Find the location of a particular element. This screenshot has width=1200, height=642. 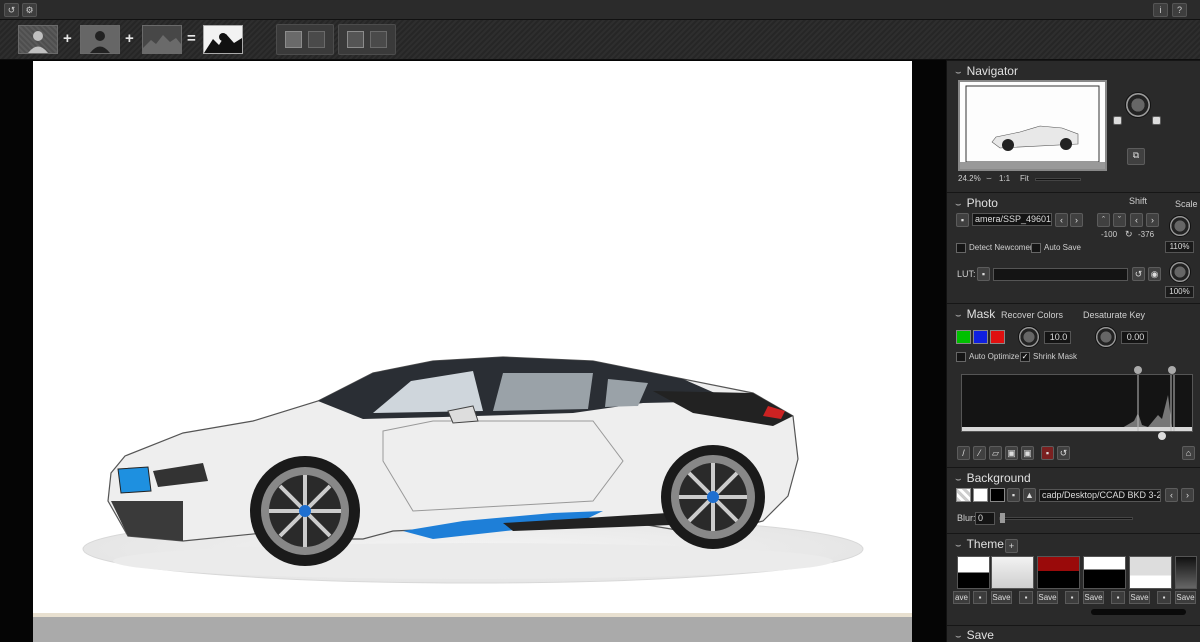

mask-preview-button: ⌂ is located at coordinates (1188, 453).